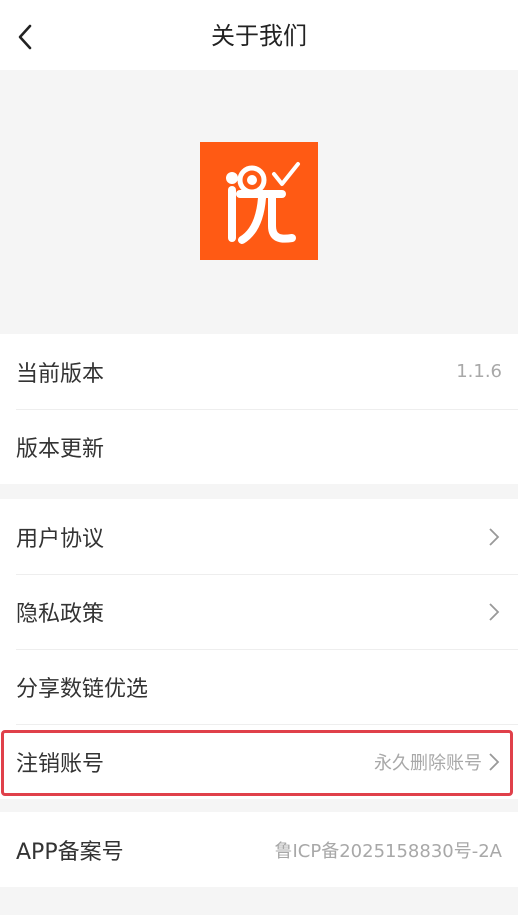  I want to click on privacy-policy-label: 隐私政策, so click(60, 614).